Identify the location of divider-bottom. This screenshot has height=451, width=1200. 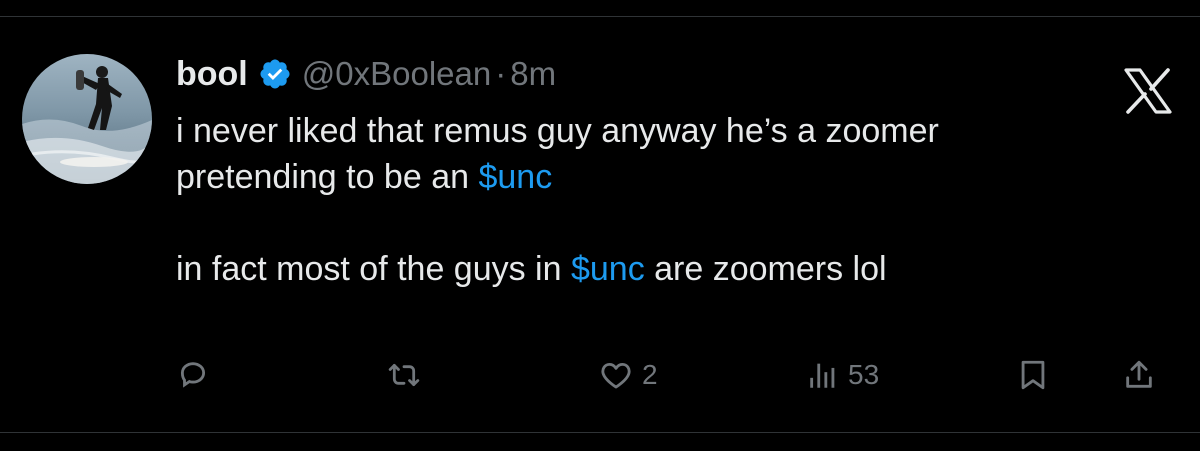
(600, 432).